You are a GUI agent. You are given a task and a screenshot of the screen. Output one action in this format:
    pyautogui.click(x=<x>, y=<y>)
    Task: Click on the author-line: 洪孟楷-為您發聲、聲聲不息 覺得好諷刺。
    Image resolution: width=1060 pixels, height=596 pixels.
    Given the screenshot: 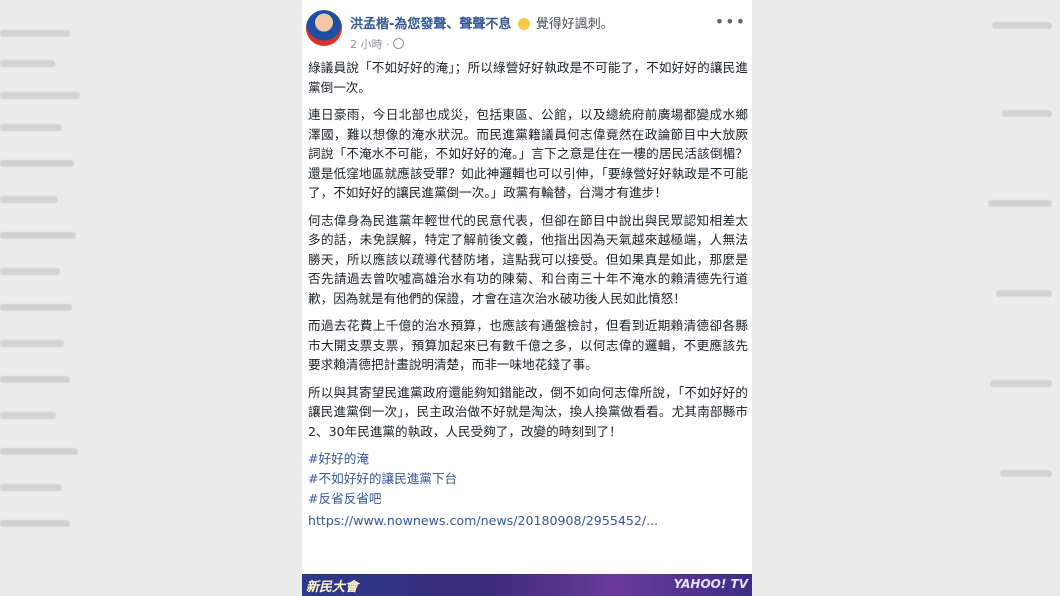 What is the action you would take?
    pyautogui.click(x=482, y=22)
    